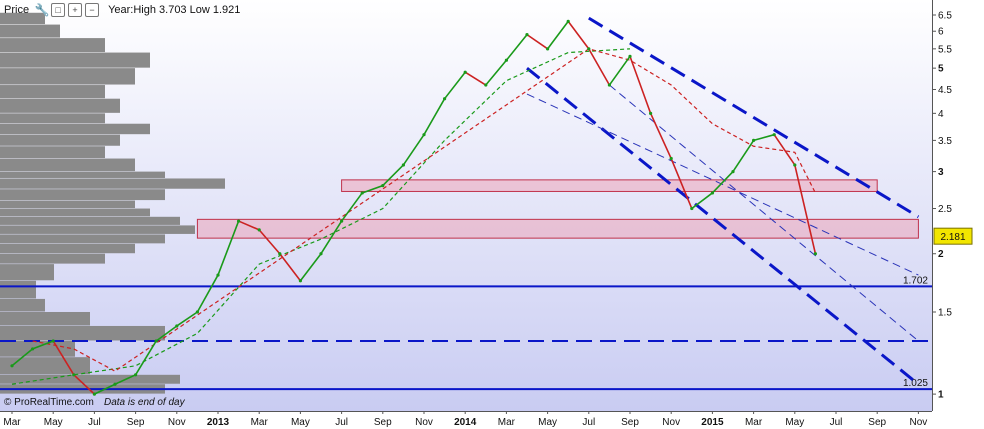 The height and width of the screenshot is (429, 984). I want to click on x-tick-label: 2014, so click(465, 422).